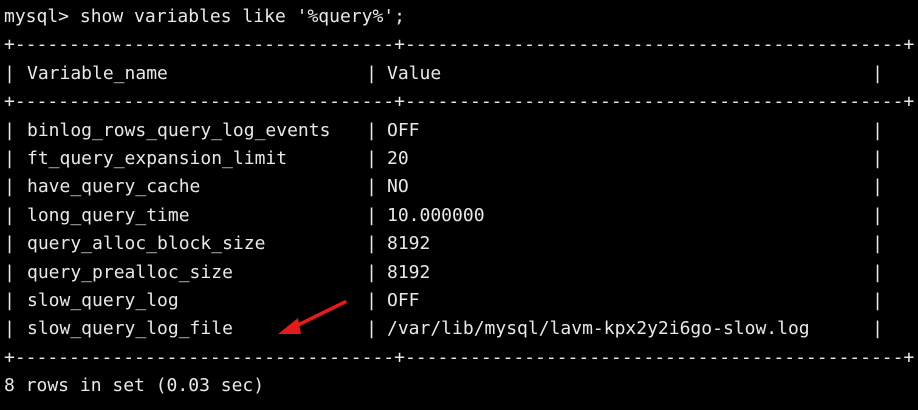  Describe the element at coordinates (318, 315) in the screenshot. I see `arrow-shaft` at that location.